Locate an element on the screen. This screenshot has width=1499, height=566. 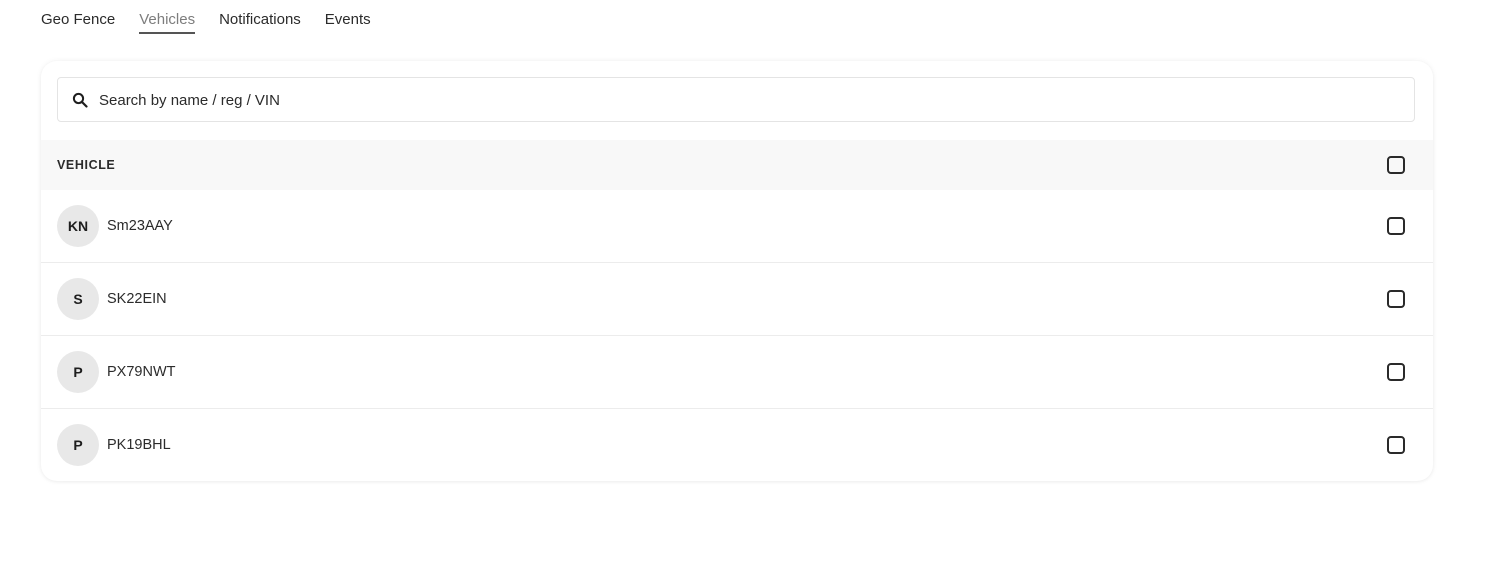
tab-vehicles: Vehicles is located at coordinates (167, 17).